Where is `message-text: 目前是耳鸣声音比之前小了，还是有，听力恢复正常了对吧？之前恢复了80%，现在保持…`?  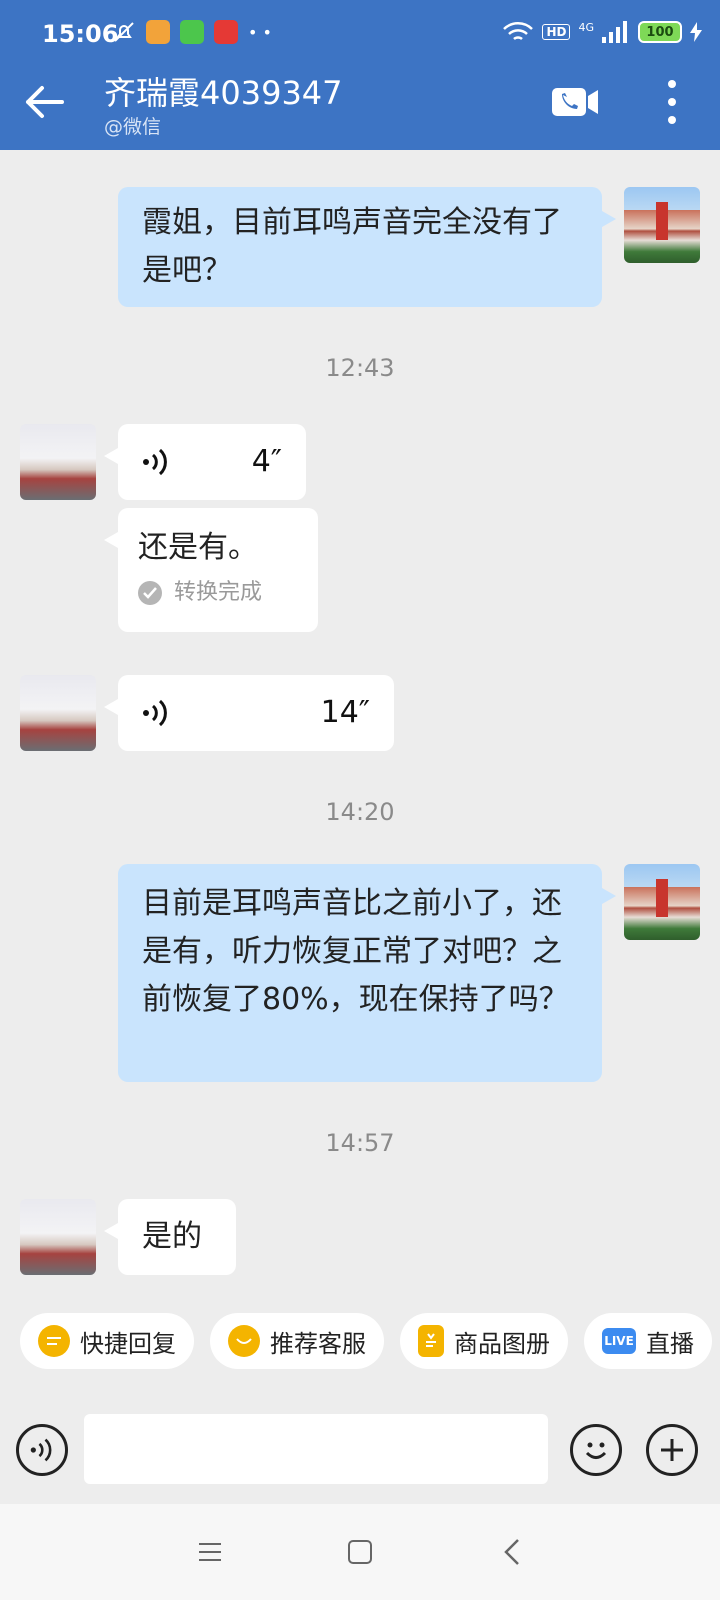
message-text: 目前是耳鸣声音比之前小了，还是有，听力恢复正常了对吧？之前恢复了80%，现在保持… is located at coordinates (355, 951).